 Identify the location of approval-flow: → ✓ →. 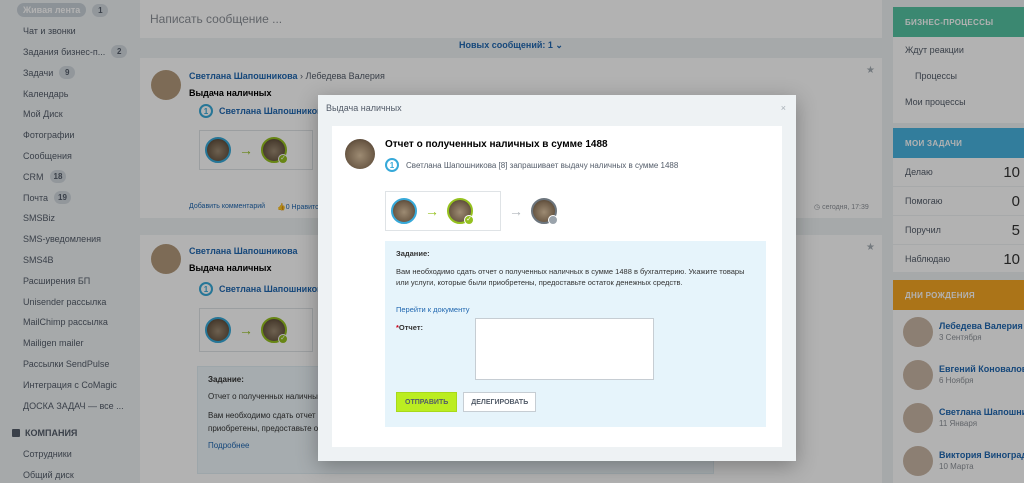
(471, 211).